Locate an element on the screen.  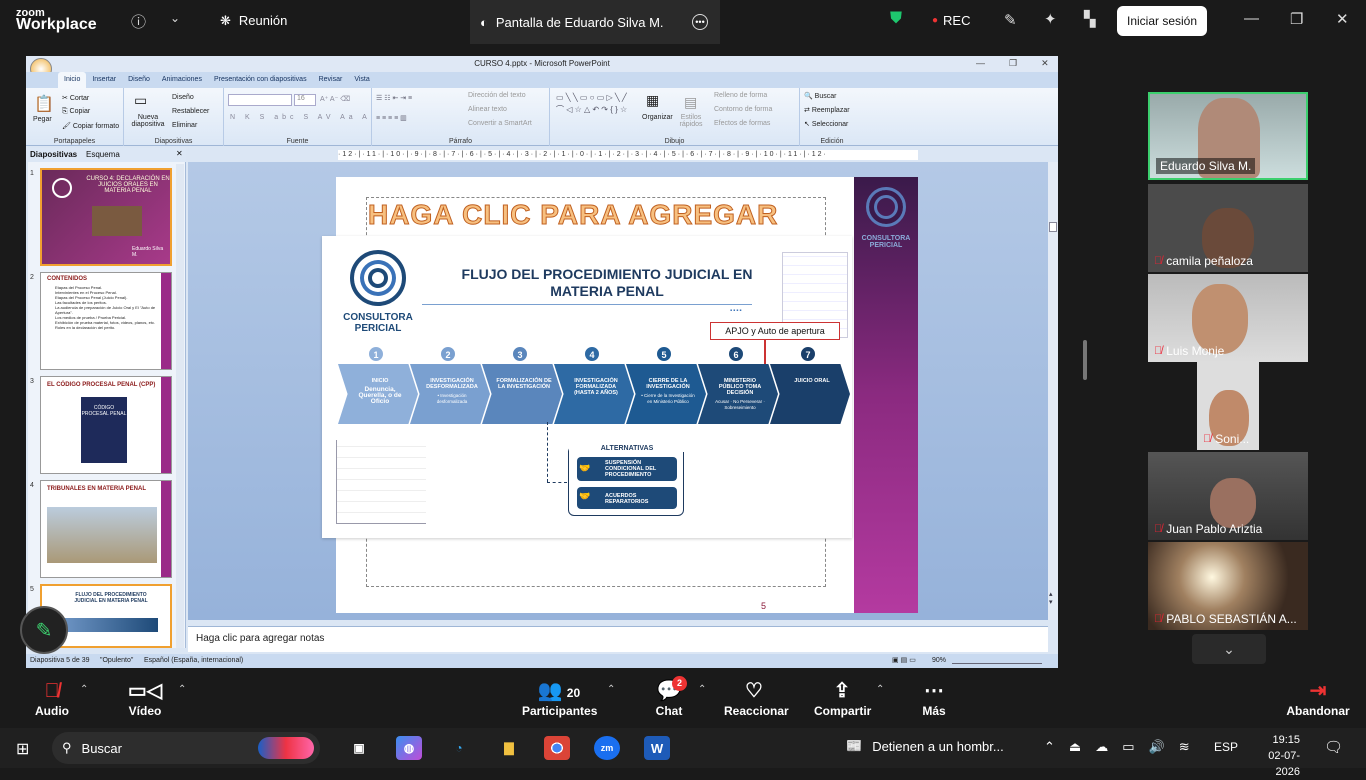
tab-animaciones: Animaciones is located at coordinates (182, 80).